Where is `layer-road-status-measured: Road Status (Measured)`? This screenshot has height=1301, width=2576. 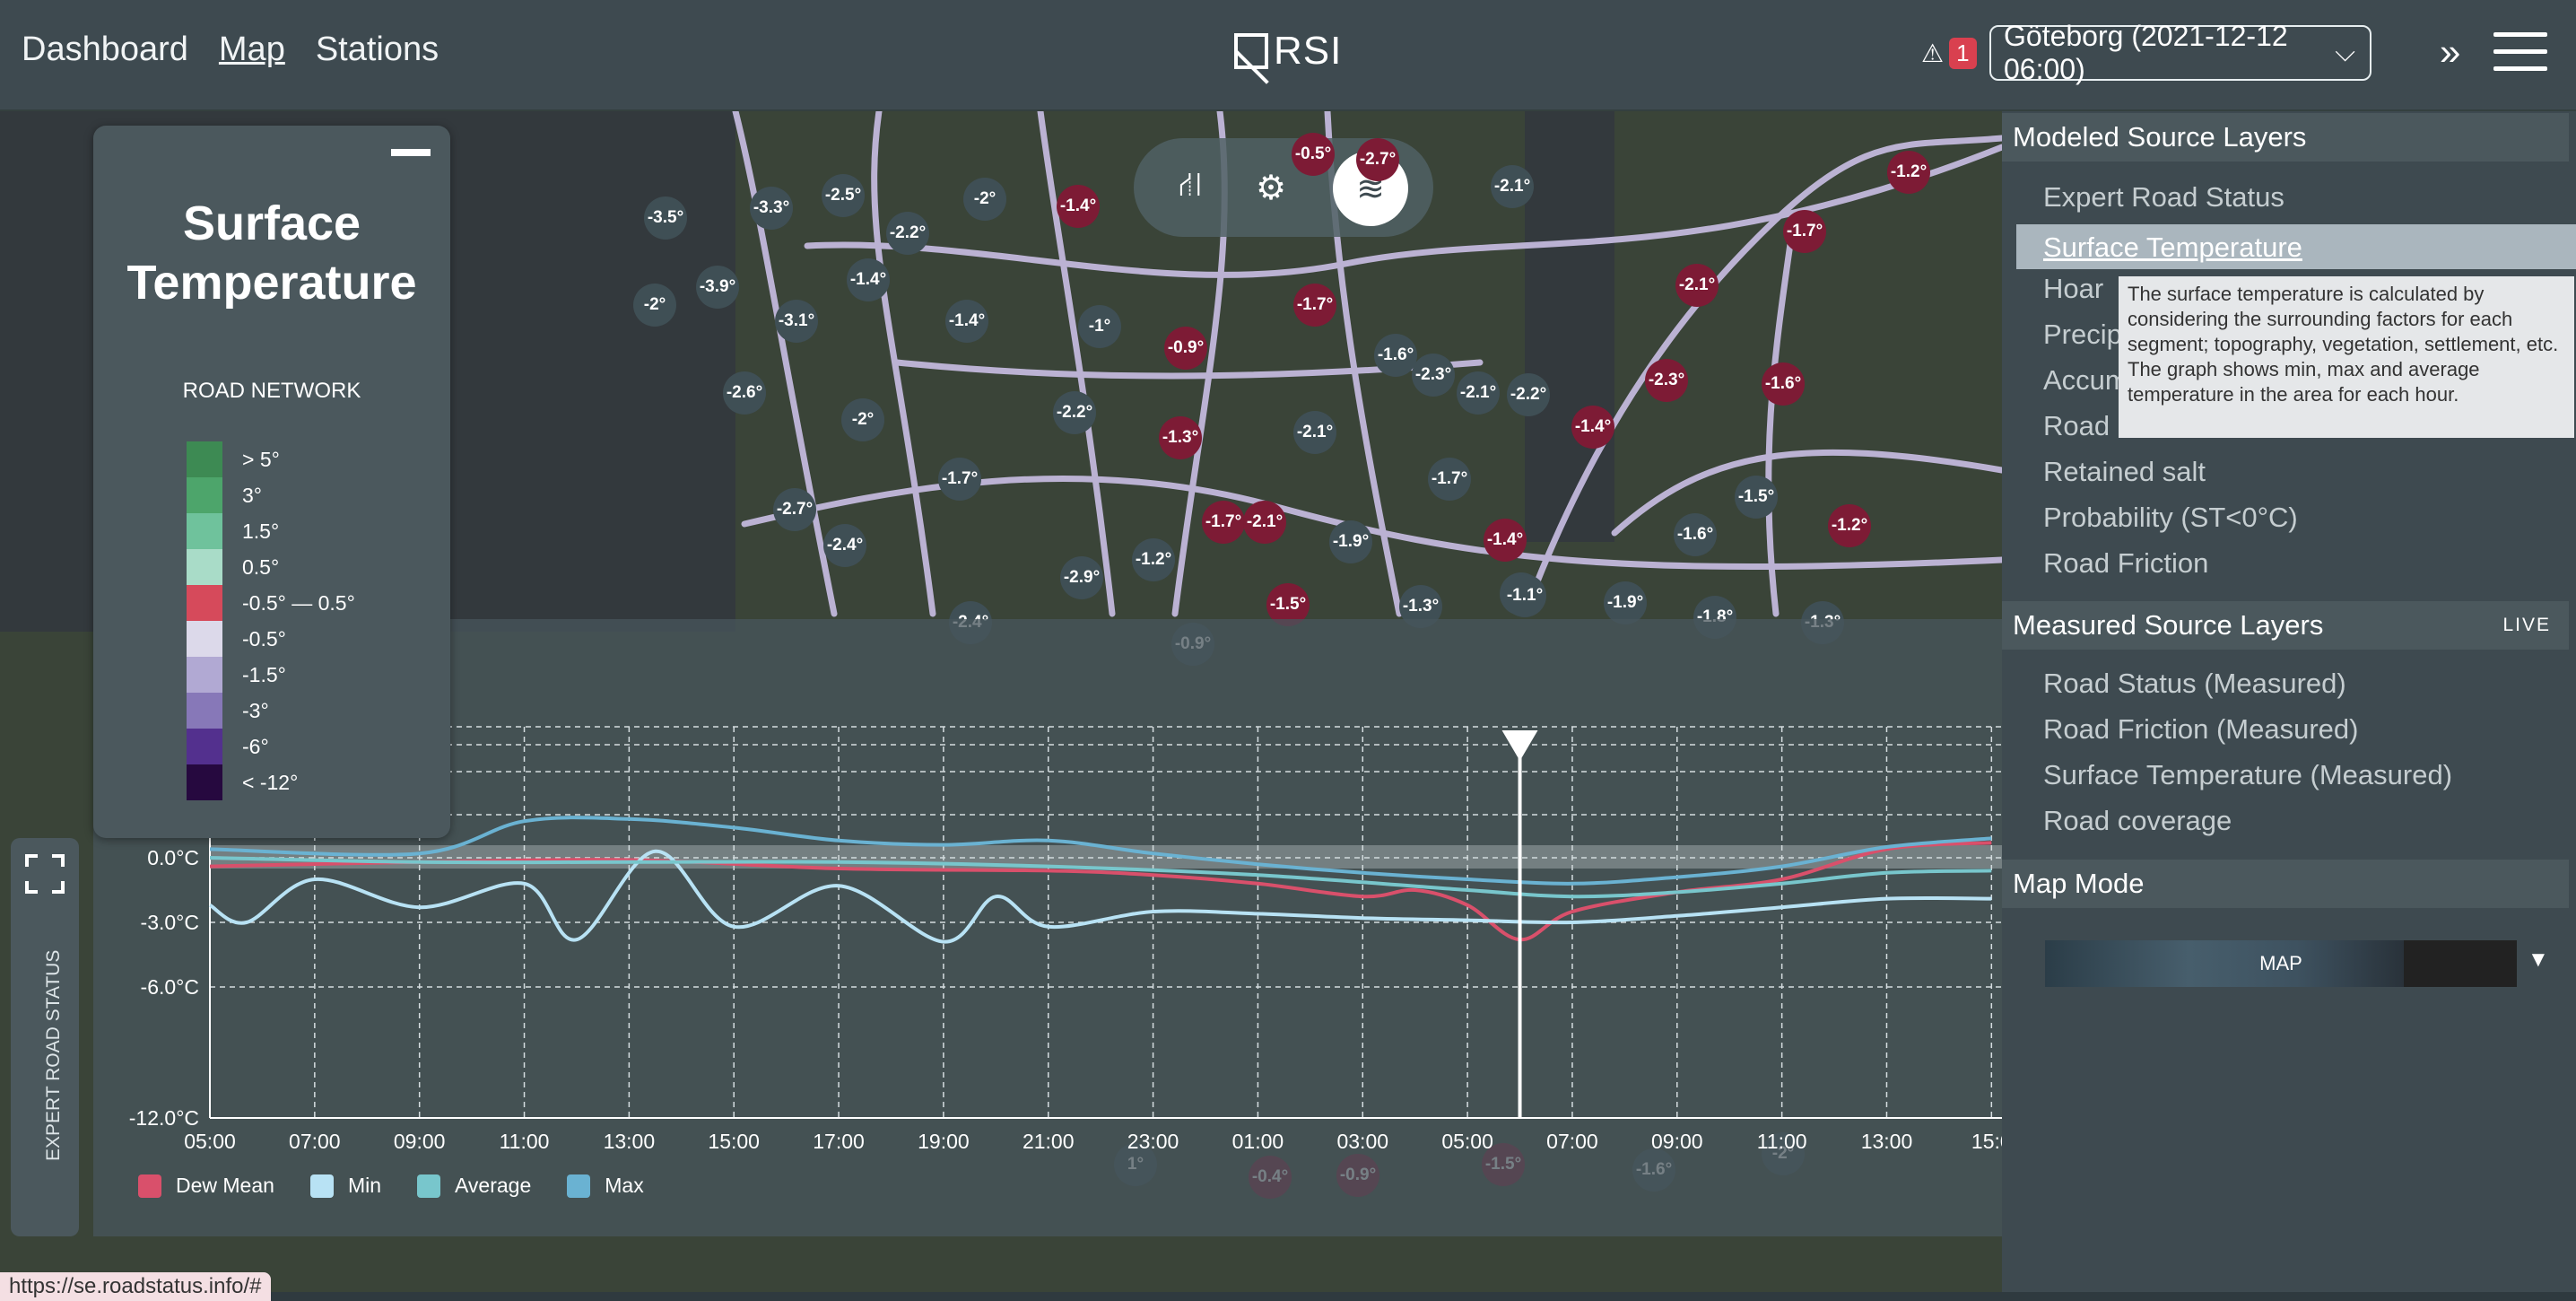
layer-road-status-measured: Road Status (Measured) is located at coordinates (2194, 684).